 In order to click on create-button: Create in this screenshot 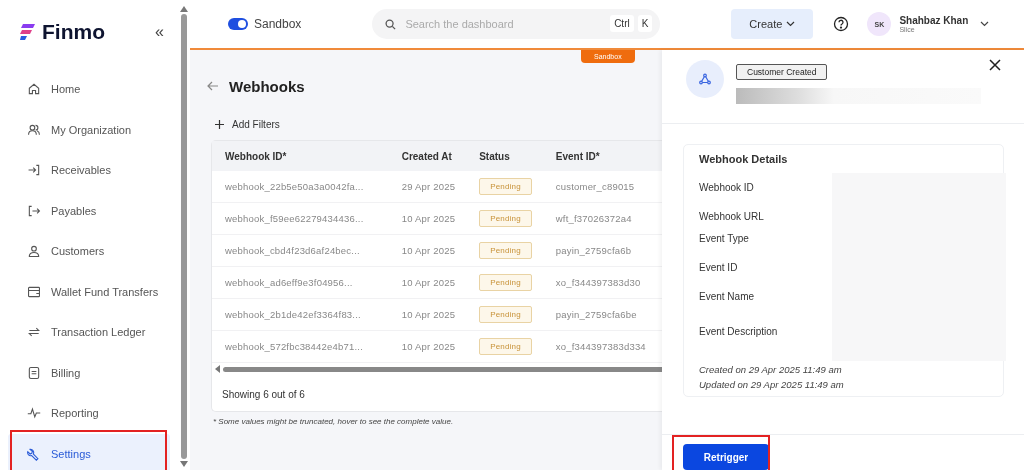, I will do `click(772, 24)`.